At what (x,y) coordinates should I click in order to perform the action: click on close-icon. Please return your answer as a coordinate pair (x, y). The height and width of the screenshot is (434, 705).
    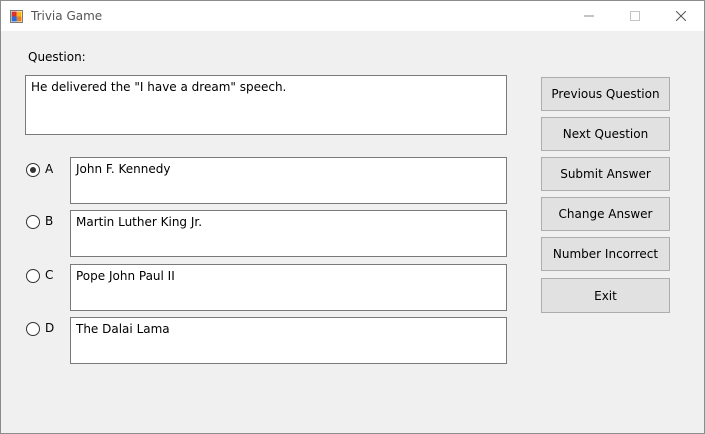
    Looking at the image, I should click on (681, 16).